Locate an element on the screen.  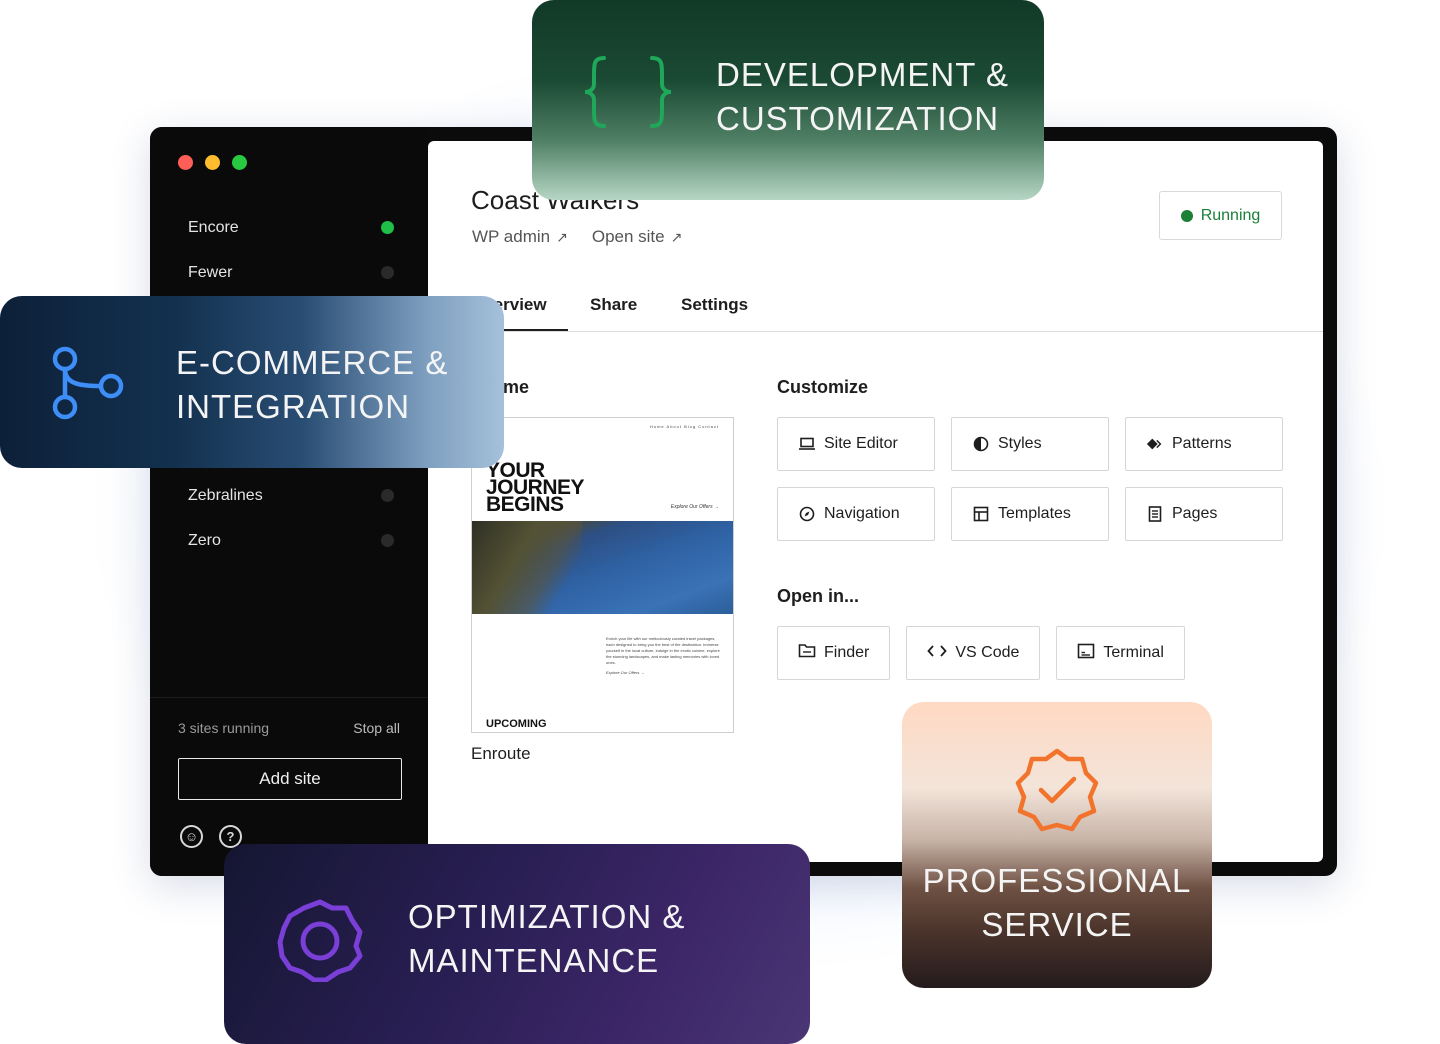
button-label: Navigation is located at coordinates (862, 513).